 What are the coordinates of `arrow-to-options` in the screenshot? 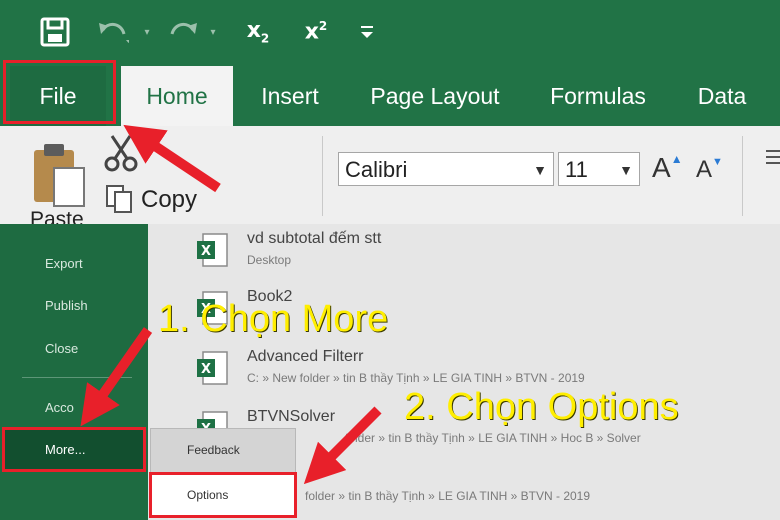 It's located at (342, 445).